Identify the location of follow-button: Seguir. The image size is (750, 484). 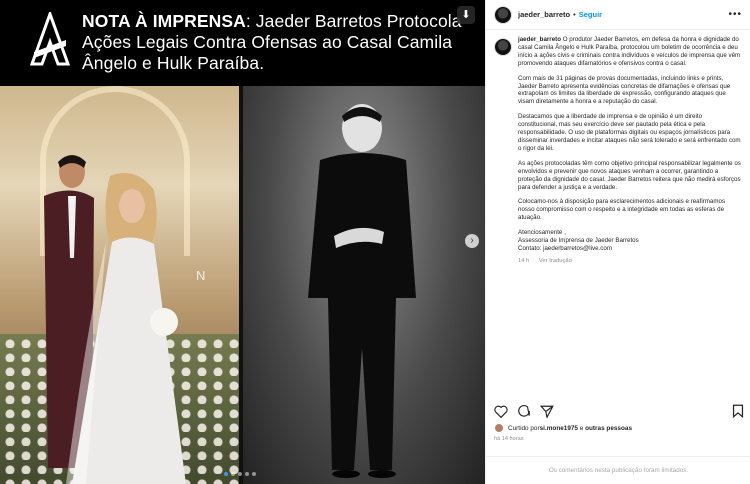
(590, 14).